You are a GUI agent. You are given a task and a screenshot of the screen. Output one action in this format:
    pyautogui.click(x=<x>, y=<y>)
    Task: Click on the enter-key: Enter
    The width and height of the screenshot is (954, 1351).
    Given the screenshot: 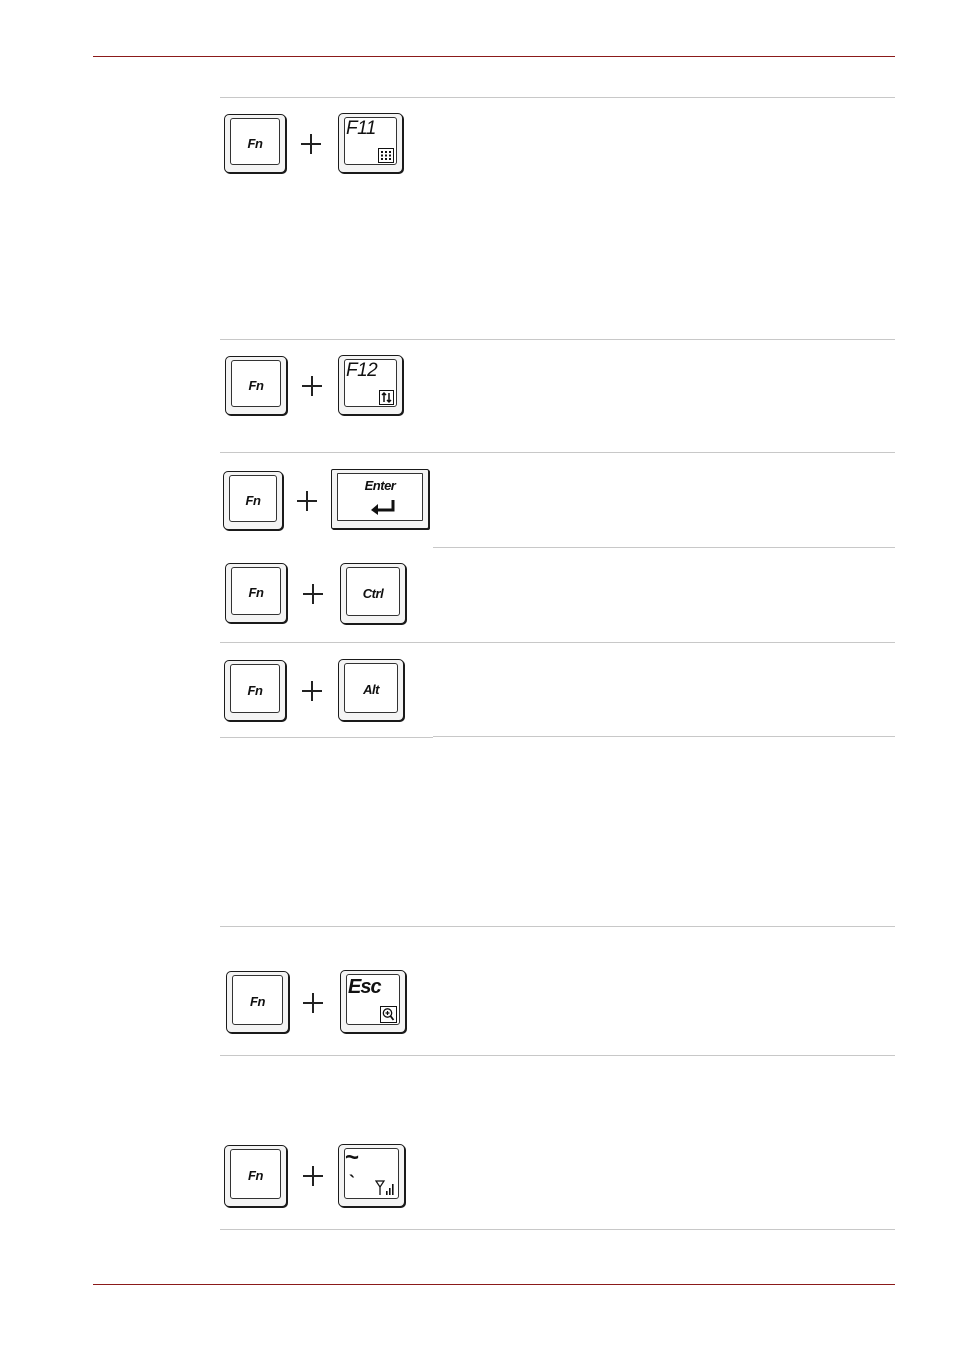 What is the action you would take?
    pyautogui.click(x=380, y=499)
    